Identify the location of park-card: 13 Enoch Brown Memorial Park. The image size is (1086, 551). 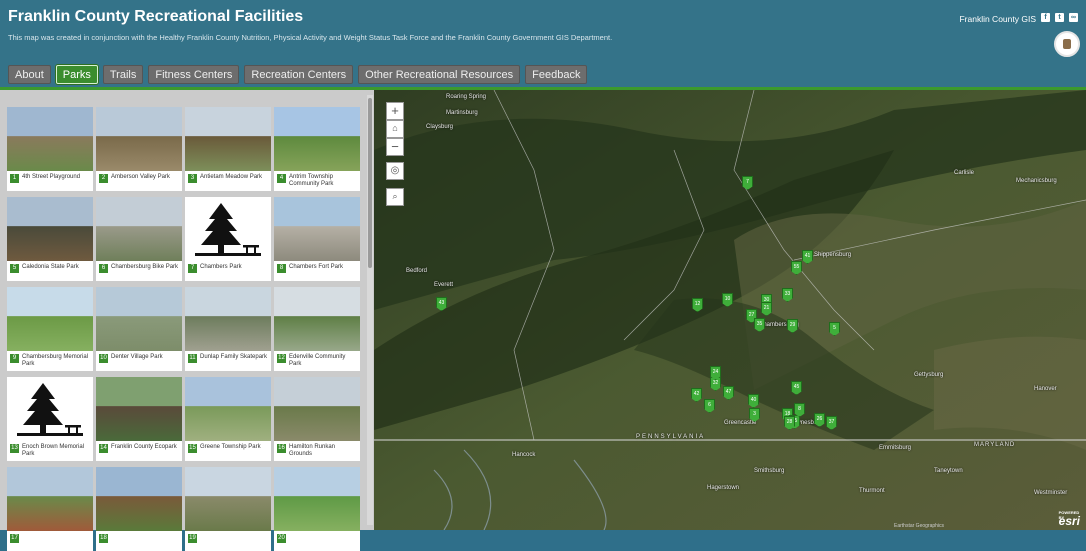
(50, 419).